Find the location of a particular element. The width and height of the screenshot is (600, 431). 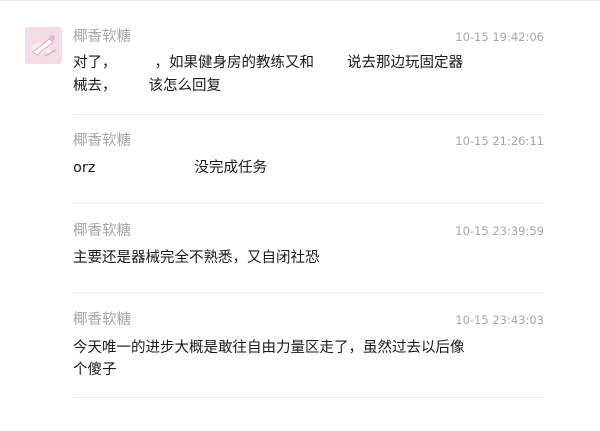

message-text-segment: 今天唯一的进步大概是敢往自由力量区走了，虽然过去以后像 is located at coordinates (269, 348).